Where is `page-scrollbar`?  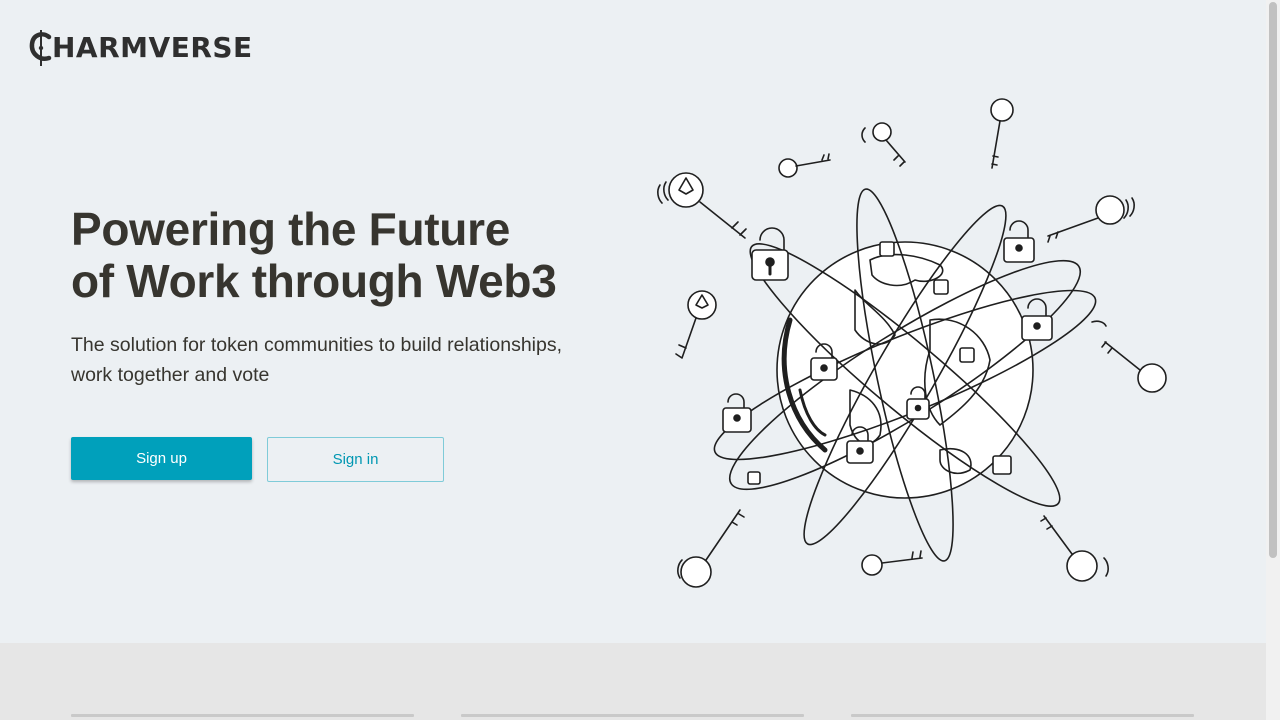
page-scrollbar is located at coordinates (1273, 360).